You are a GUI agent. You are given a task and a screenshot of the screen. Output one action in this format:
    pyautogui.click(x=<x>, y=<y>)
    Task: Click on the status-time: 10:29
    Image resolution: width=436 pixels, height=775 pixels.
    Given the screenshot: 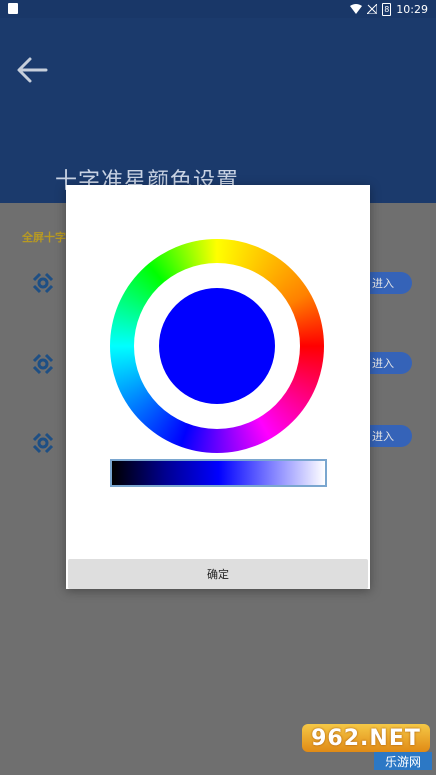 What is the action you would take?
    pyautogui.click(x=412, y=9)
    